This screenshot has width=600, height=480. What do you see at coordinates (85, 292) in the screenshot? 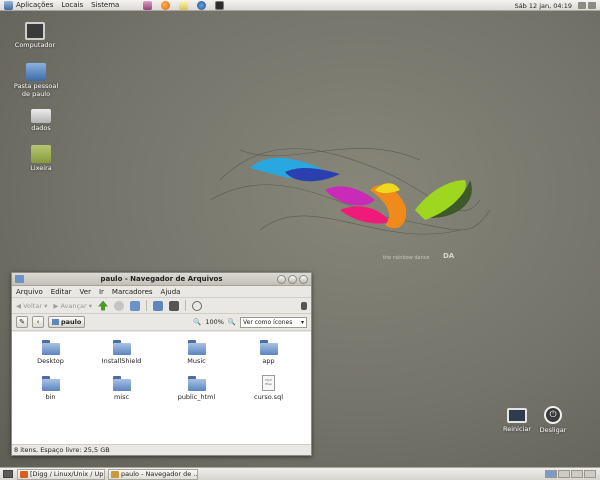
I see `menu-ver: Ver` at bounding box center [85, 292].